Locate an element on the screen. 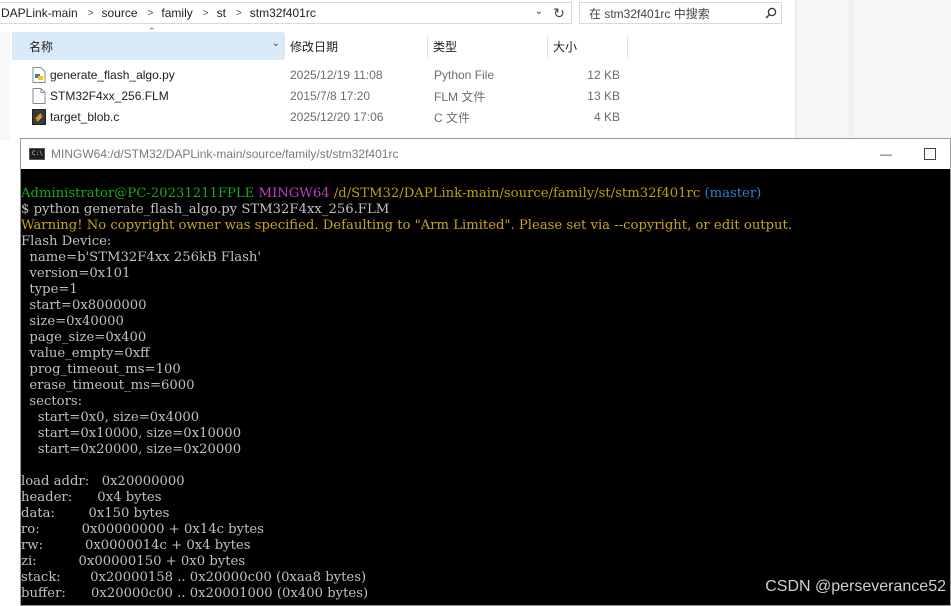 This screenshot has height=606, width=951. breadcrumb-4: stm32f401rc is located at coordinates (282, 13).